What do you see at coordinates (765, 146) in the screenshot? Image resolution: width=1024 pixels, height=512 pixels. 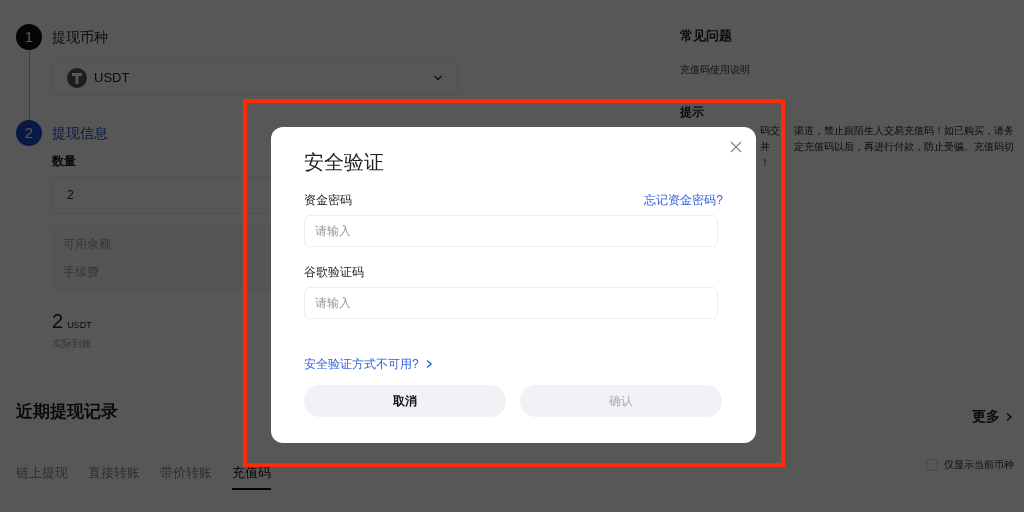 I see `tip-text: 并` at bounding box center [765, 146].